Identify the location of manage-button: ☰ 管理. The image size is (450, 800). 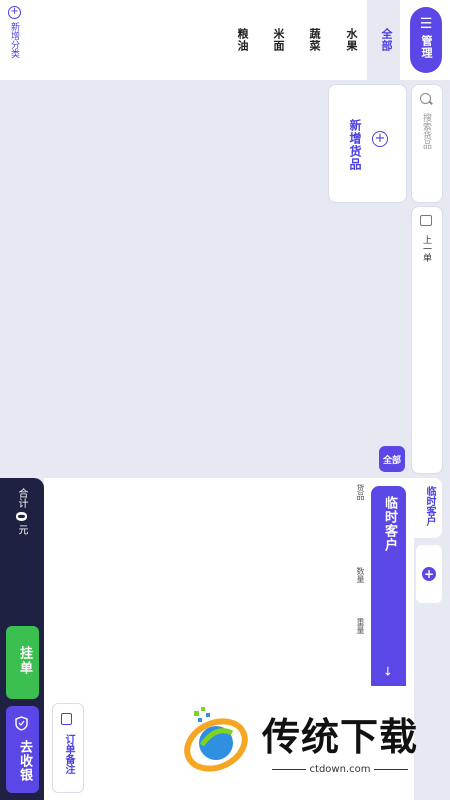
(426, 40).